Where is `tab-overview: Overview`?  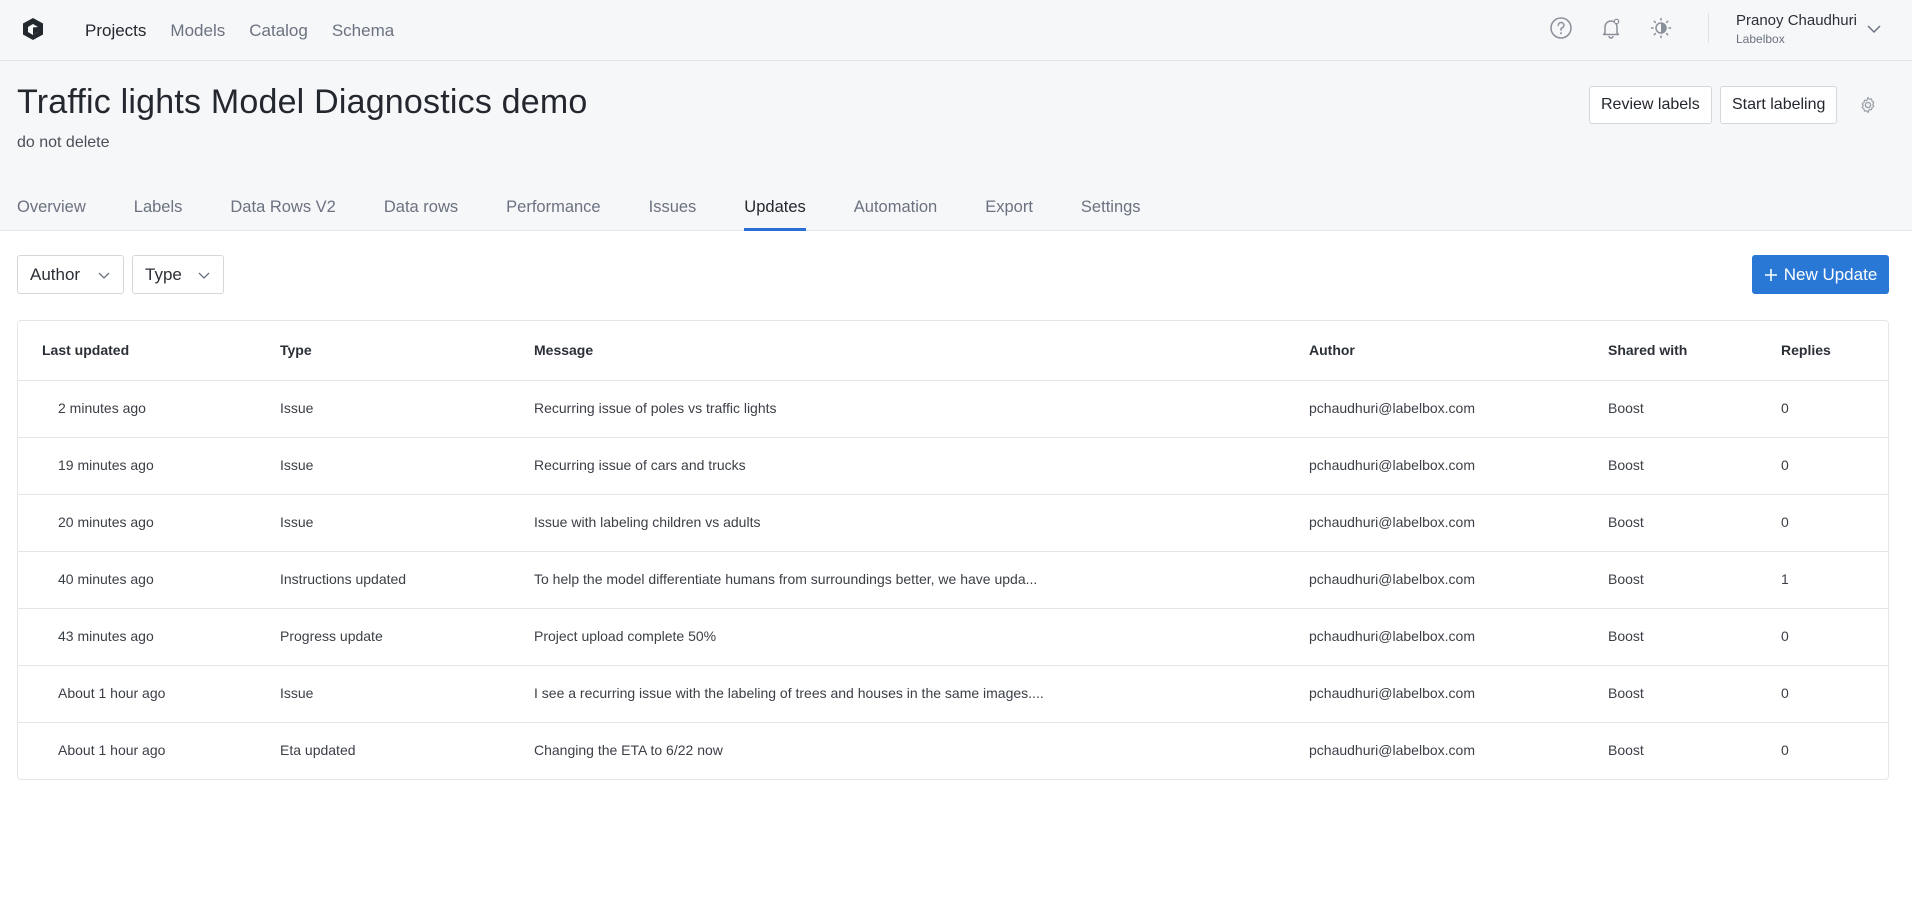 tab-overview: Overview is located at coordinates (51, 208).